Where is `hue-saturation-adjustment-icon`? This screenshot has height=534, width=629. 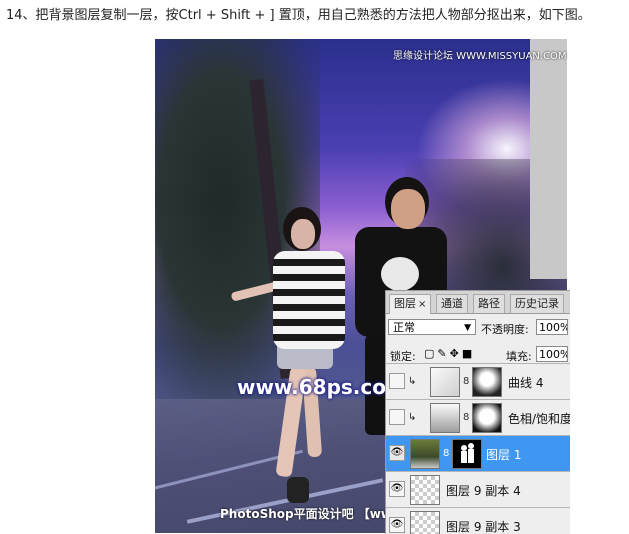
hue-saturation-adjustment-icon is located at coordinates (445, 418).